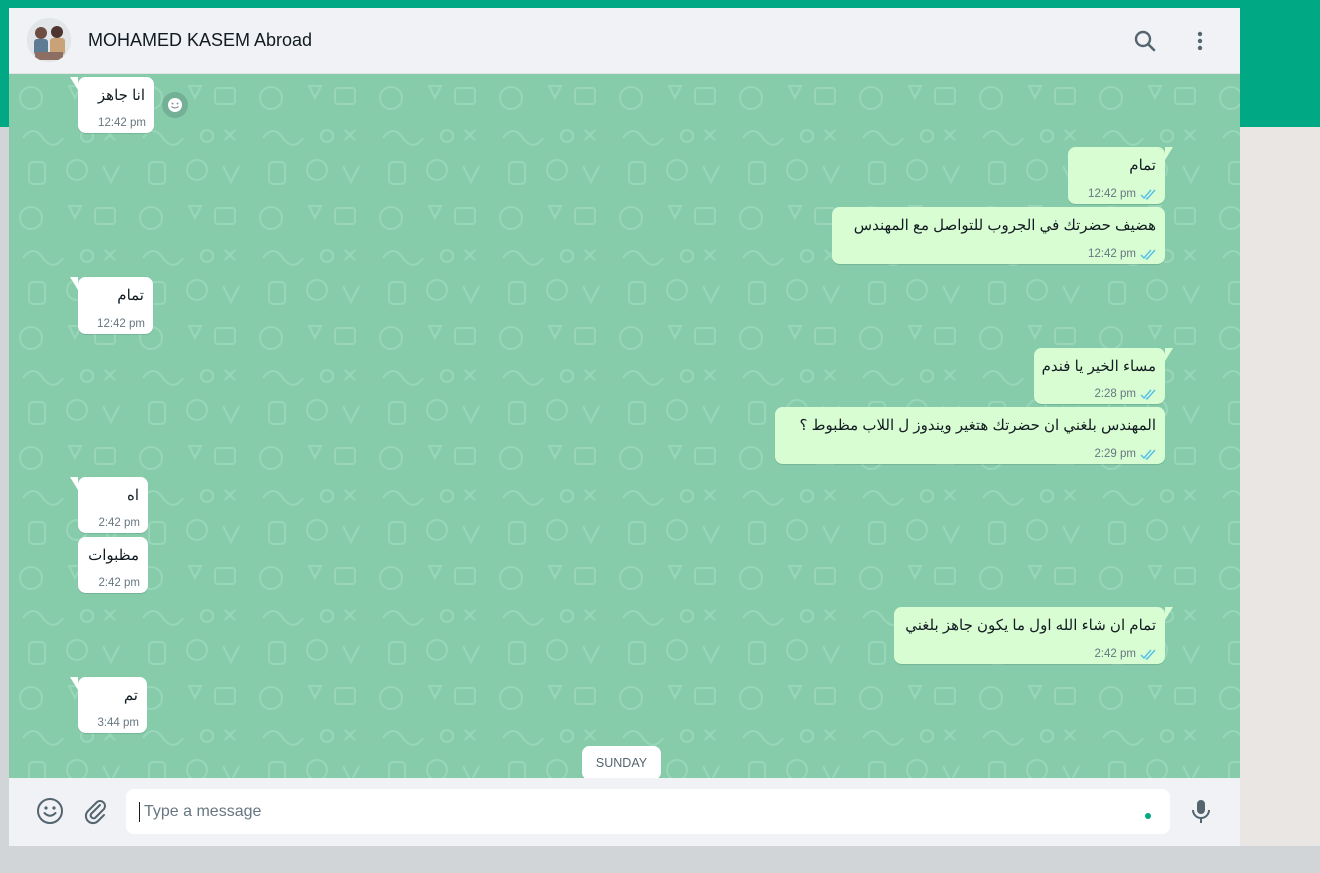  What do you see at coordinates (1145, 41) in the screenshot?
I see `search-icon` at bounding box center [1145, 41].